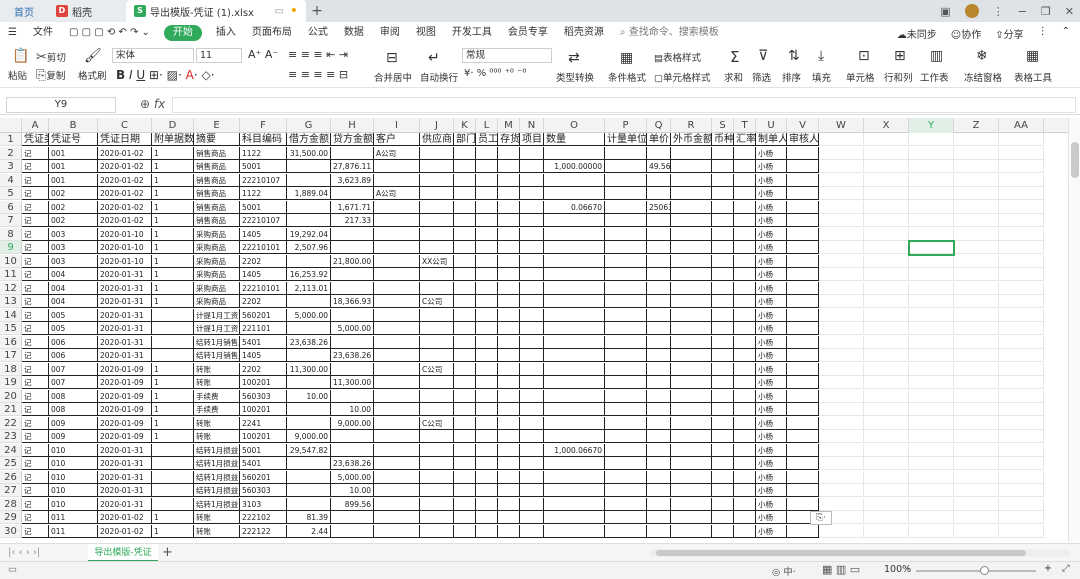 This screenshot has width=1080, height=579. Describe the element at coordinates (73, 382) in the screenshot. I see `table-cell: 007` at that location.